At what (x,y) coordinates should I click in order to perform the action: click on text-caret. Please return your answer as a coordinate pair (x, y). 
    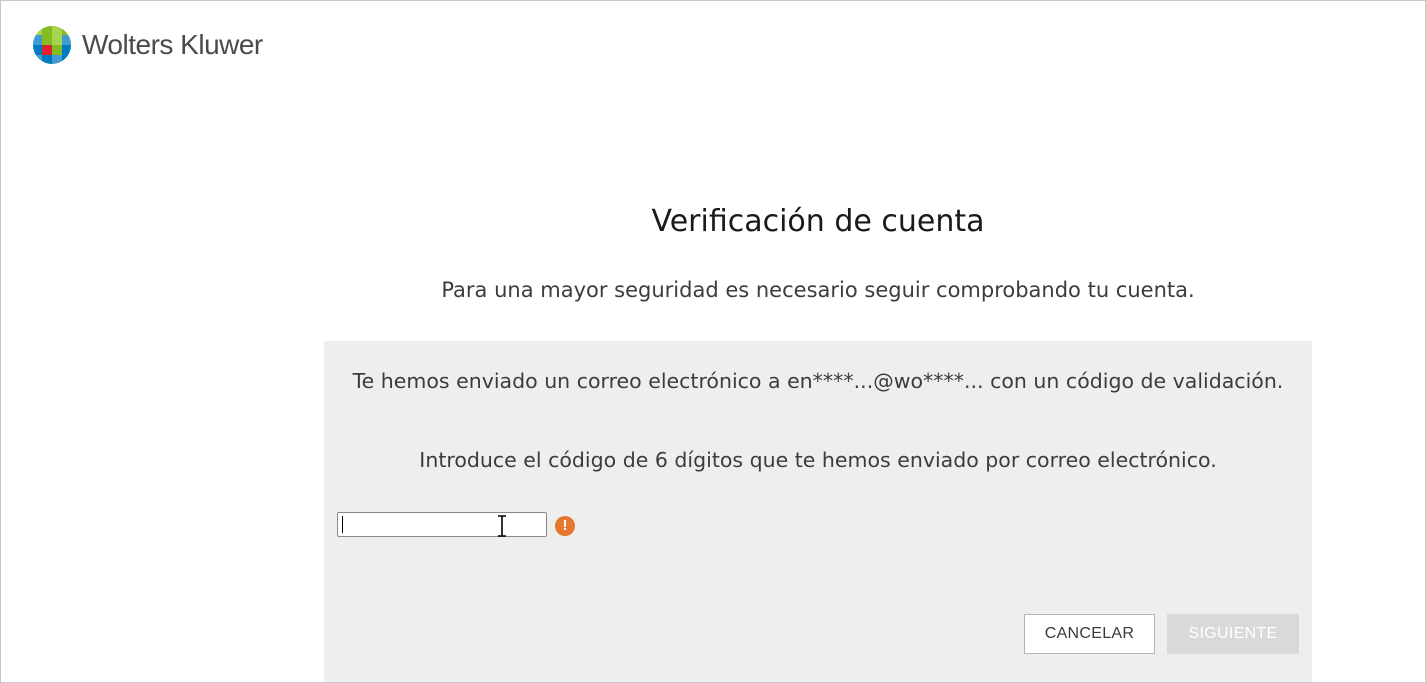
    Looking at the image, I should click on (342, 524).